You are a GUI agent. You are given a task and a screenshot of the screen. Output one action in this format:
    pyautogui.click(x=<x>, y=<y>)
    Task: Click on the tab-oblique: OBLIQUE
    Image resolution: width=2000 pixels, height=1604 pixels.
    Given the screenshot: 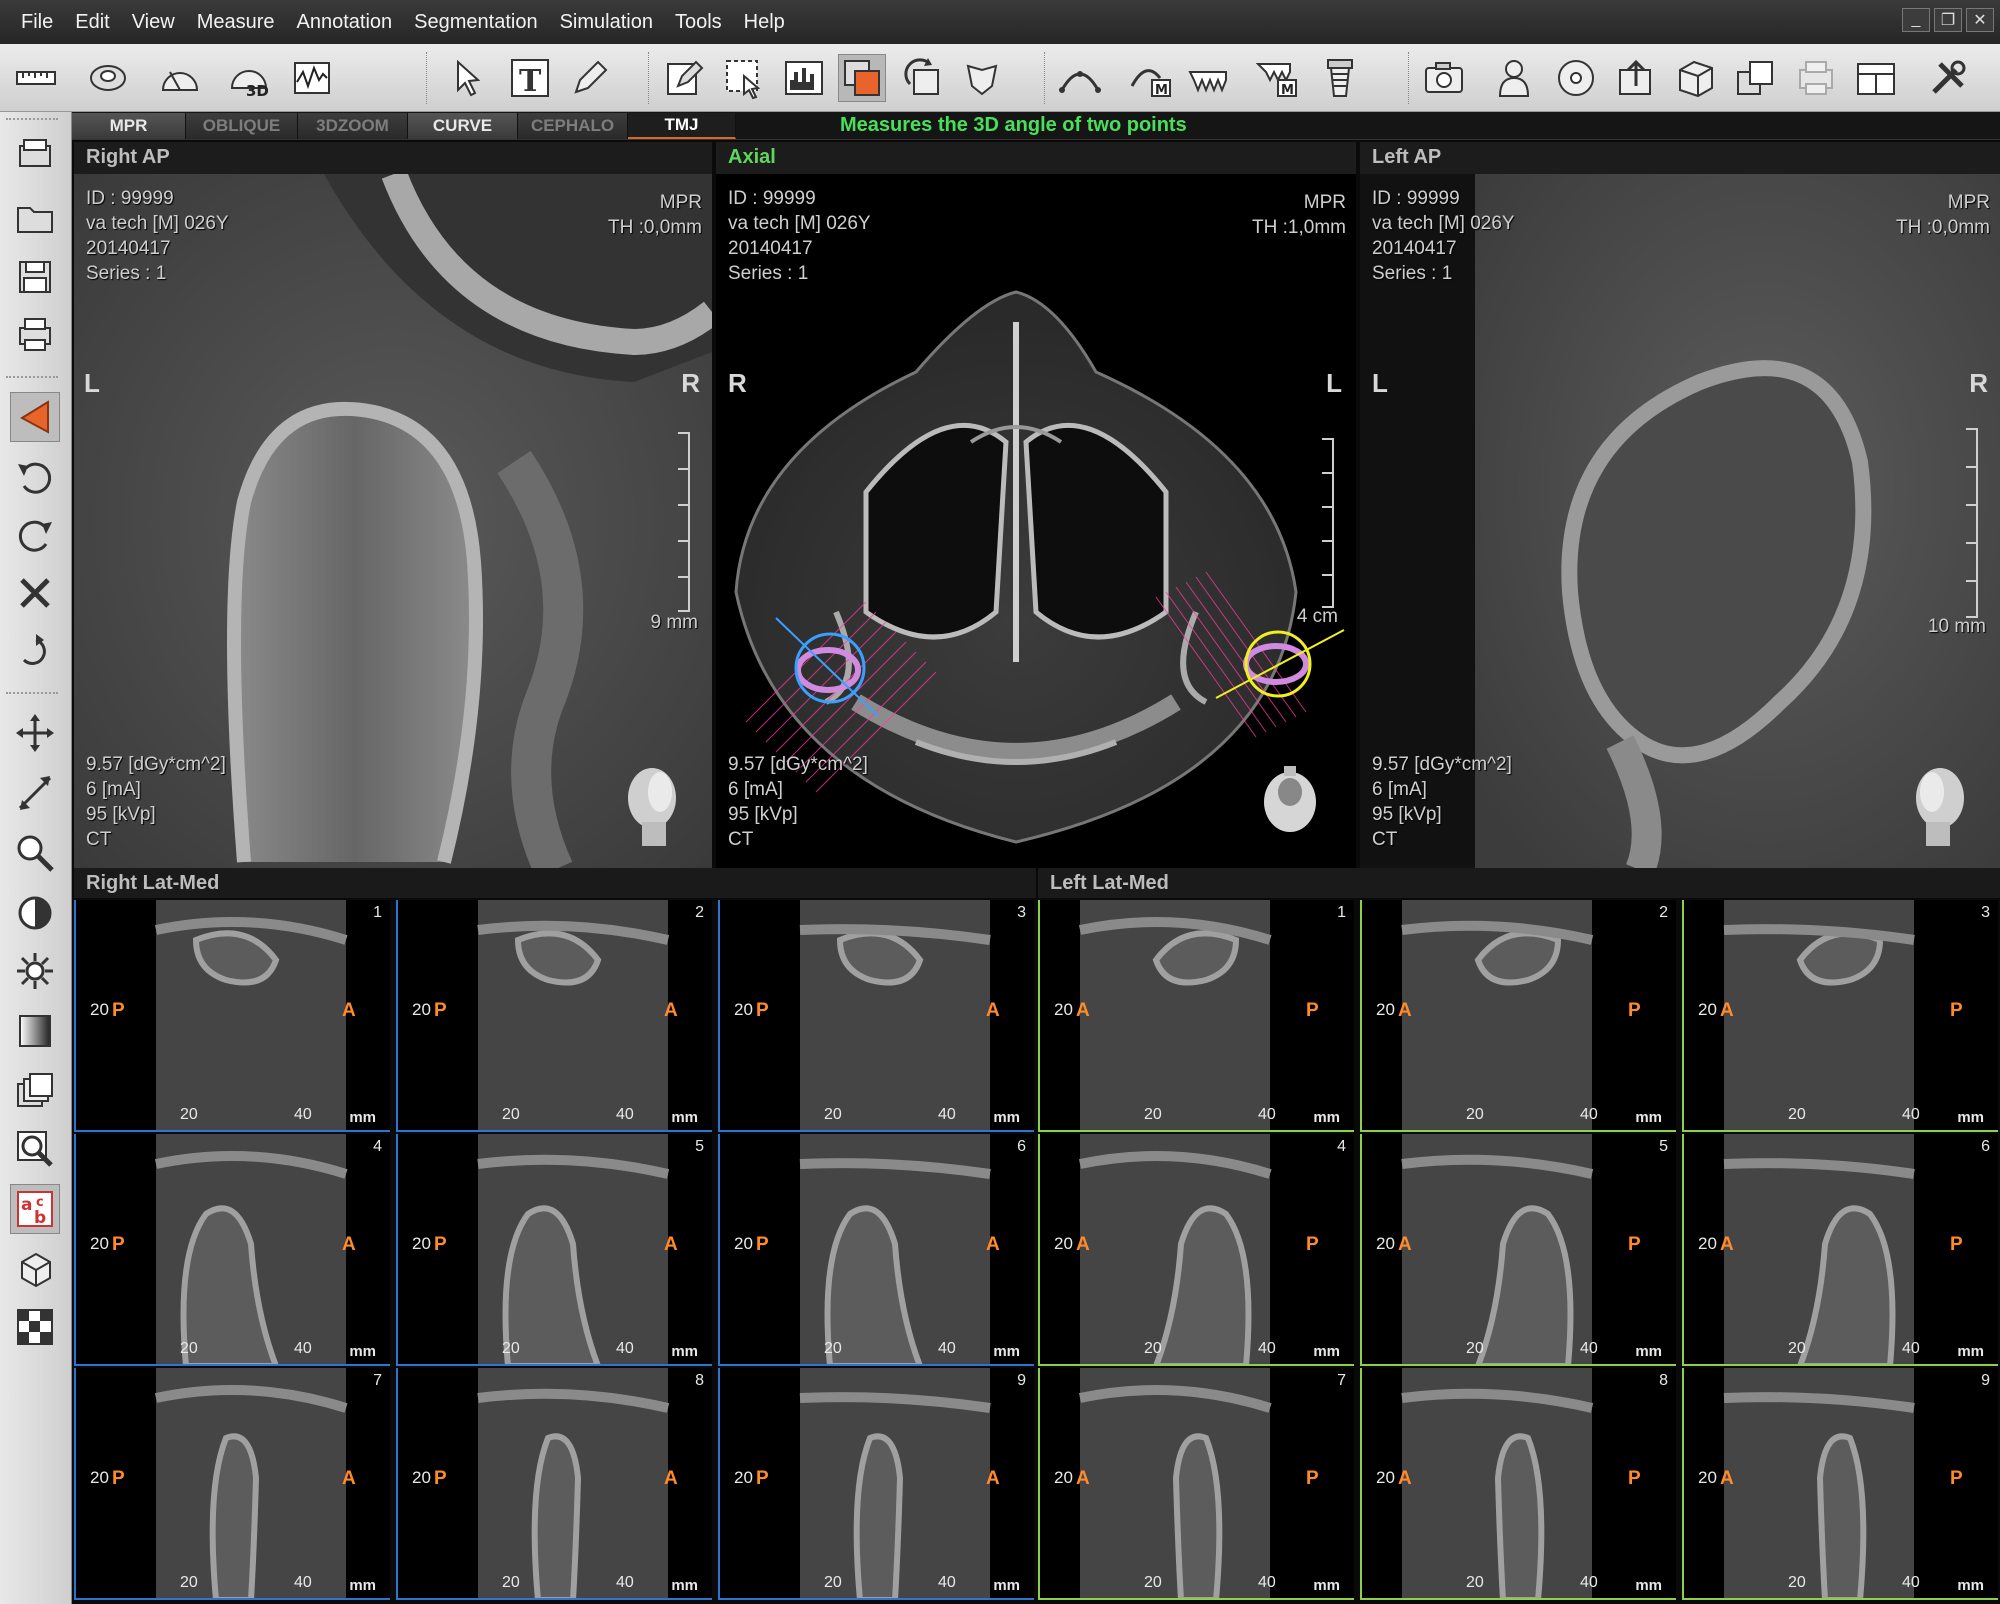 What is the action you would take?
    pyautogui.click(x=242, y=126)
    